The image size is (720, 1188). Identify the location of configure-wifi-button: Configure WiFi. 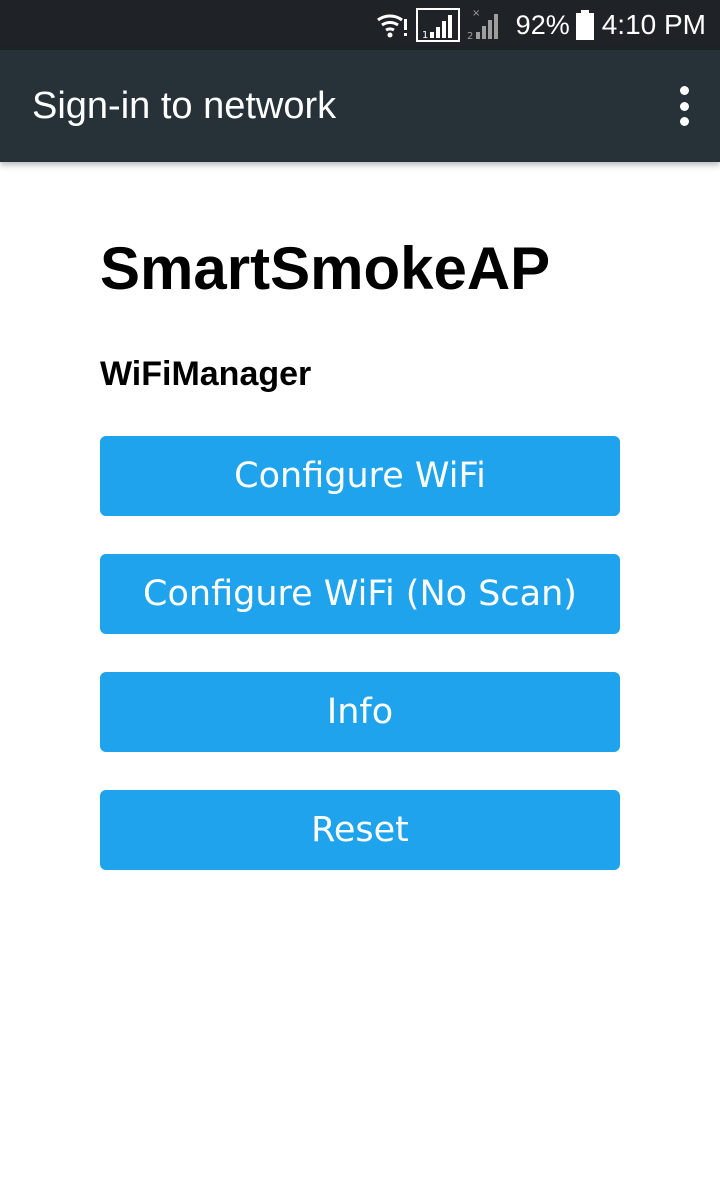
(360, 476).